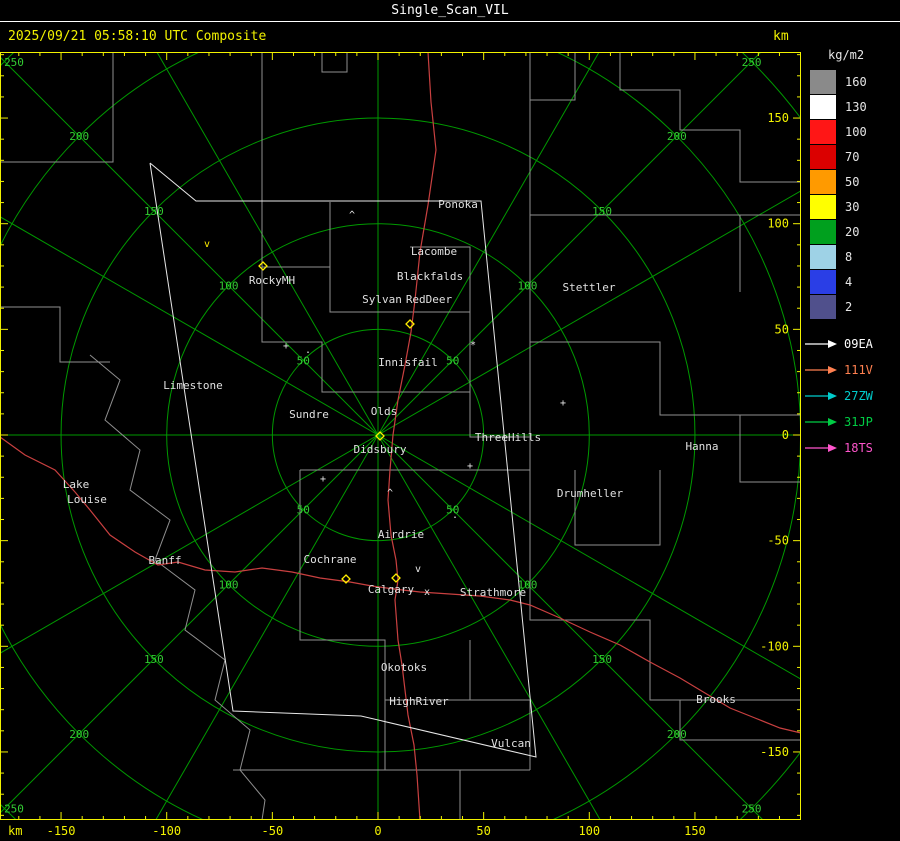  Describe the element at coordinates (450, 37) in the screenshot. I see `status-header: 2025/09/21 05:58:10 UTC Composite km` at that location.